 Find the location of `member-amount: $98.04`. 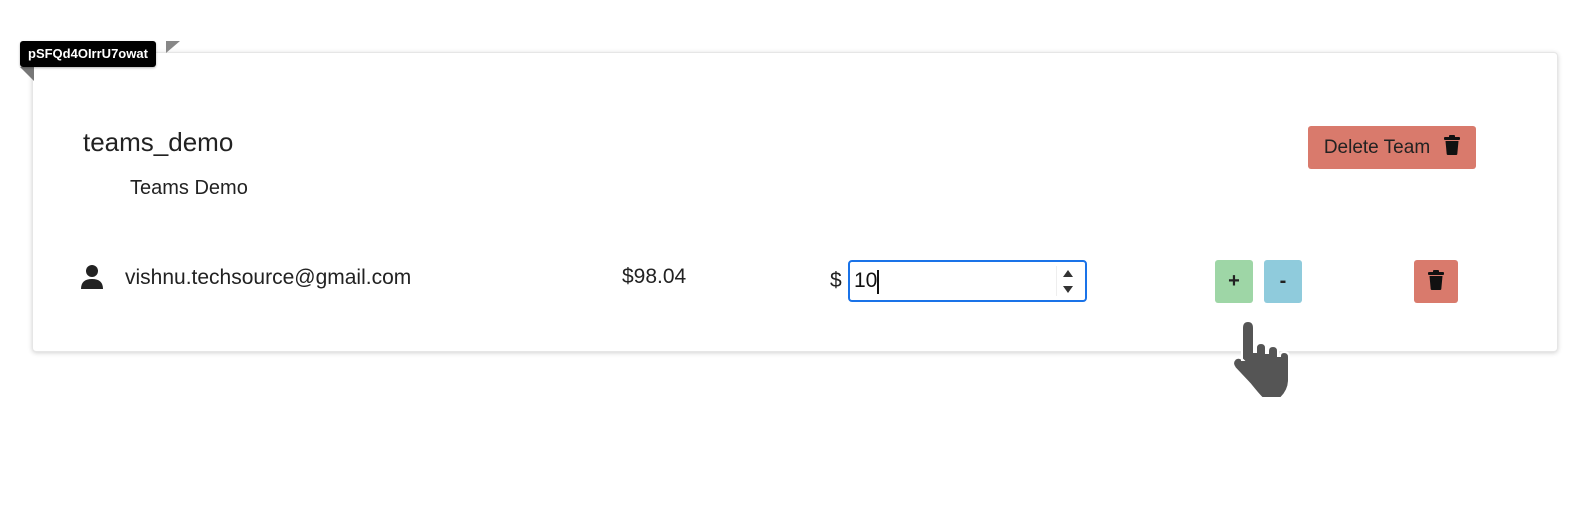

member-amount: $98.04 is located at coordinates (654, 276).